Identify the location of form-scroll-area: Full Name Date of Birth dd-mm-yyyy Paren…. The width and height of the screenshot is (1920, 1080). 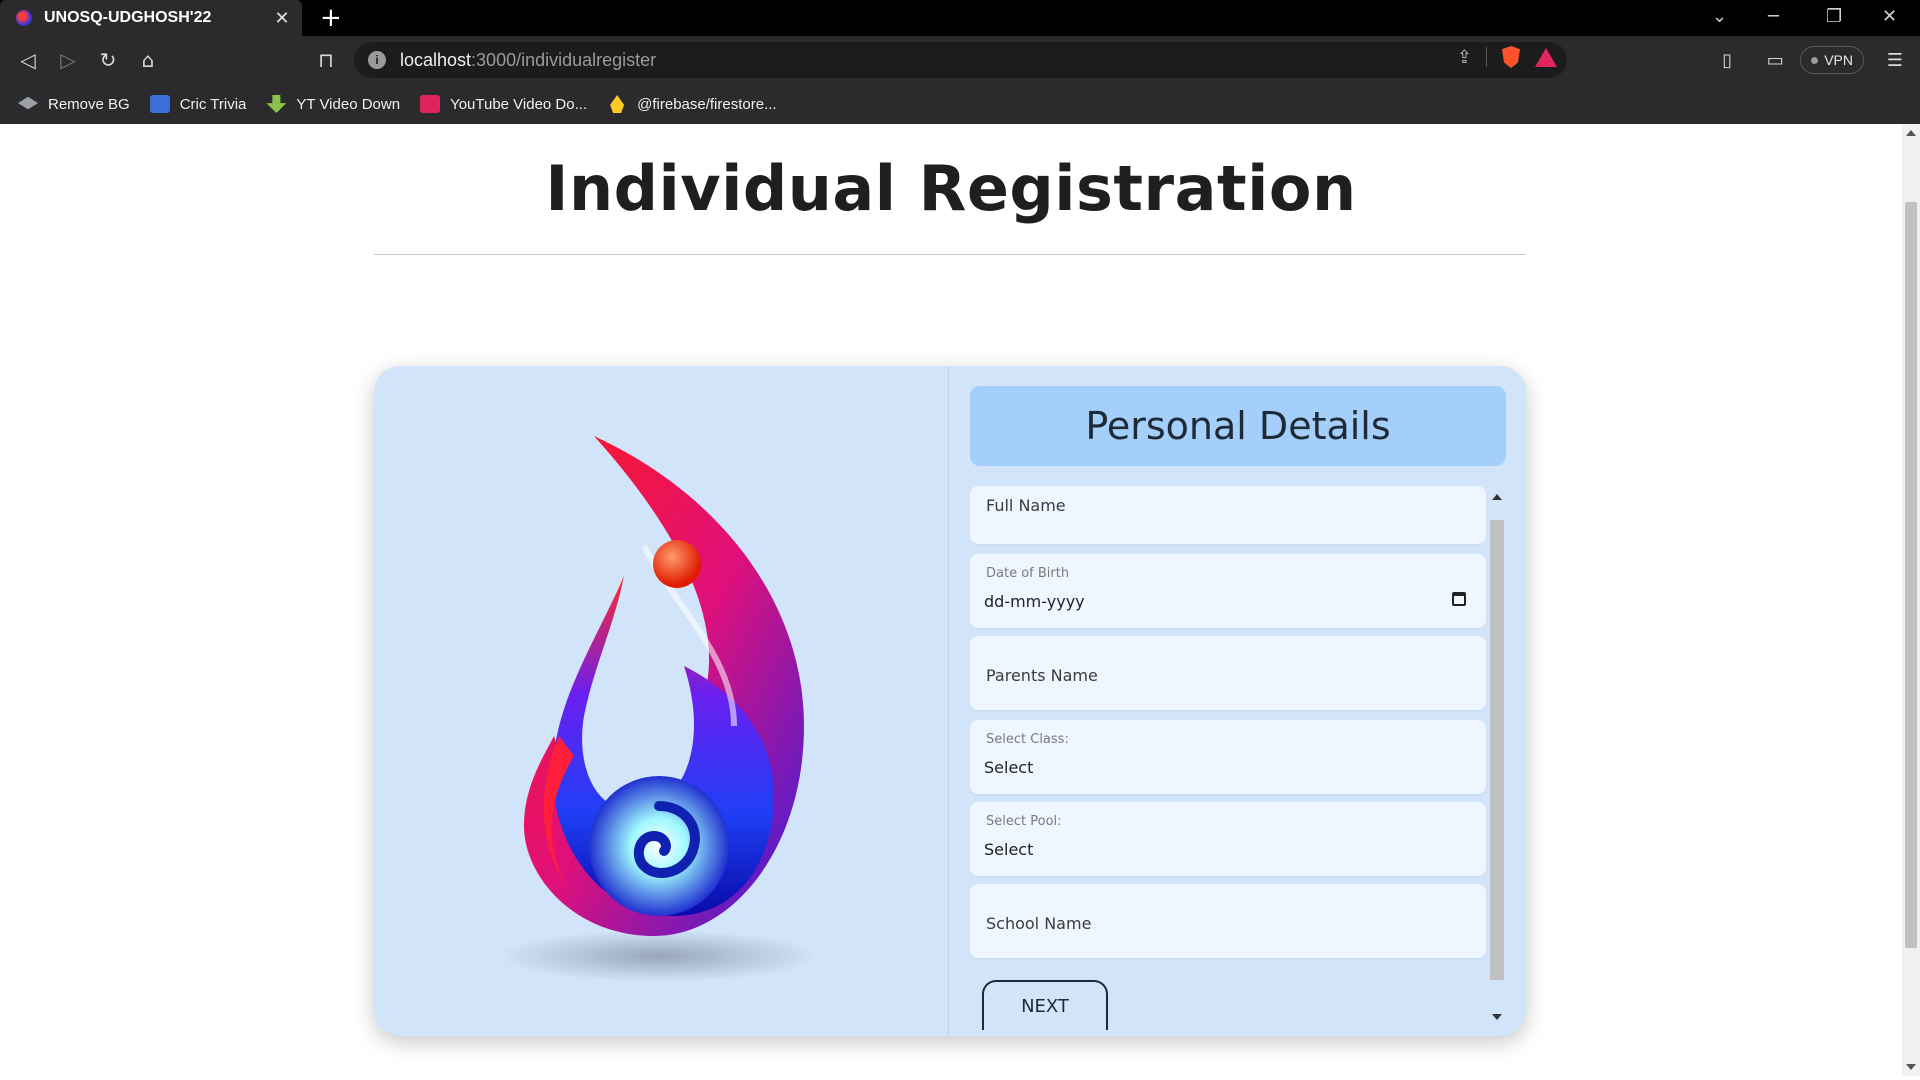
(1238, 758).